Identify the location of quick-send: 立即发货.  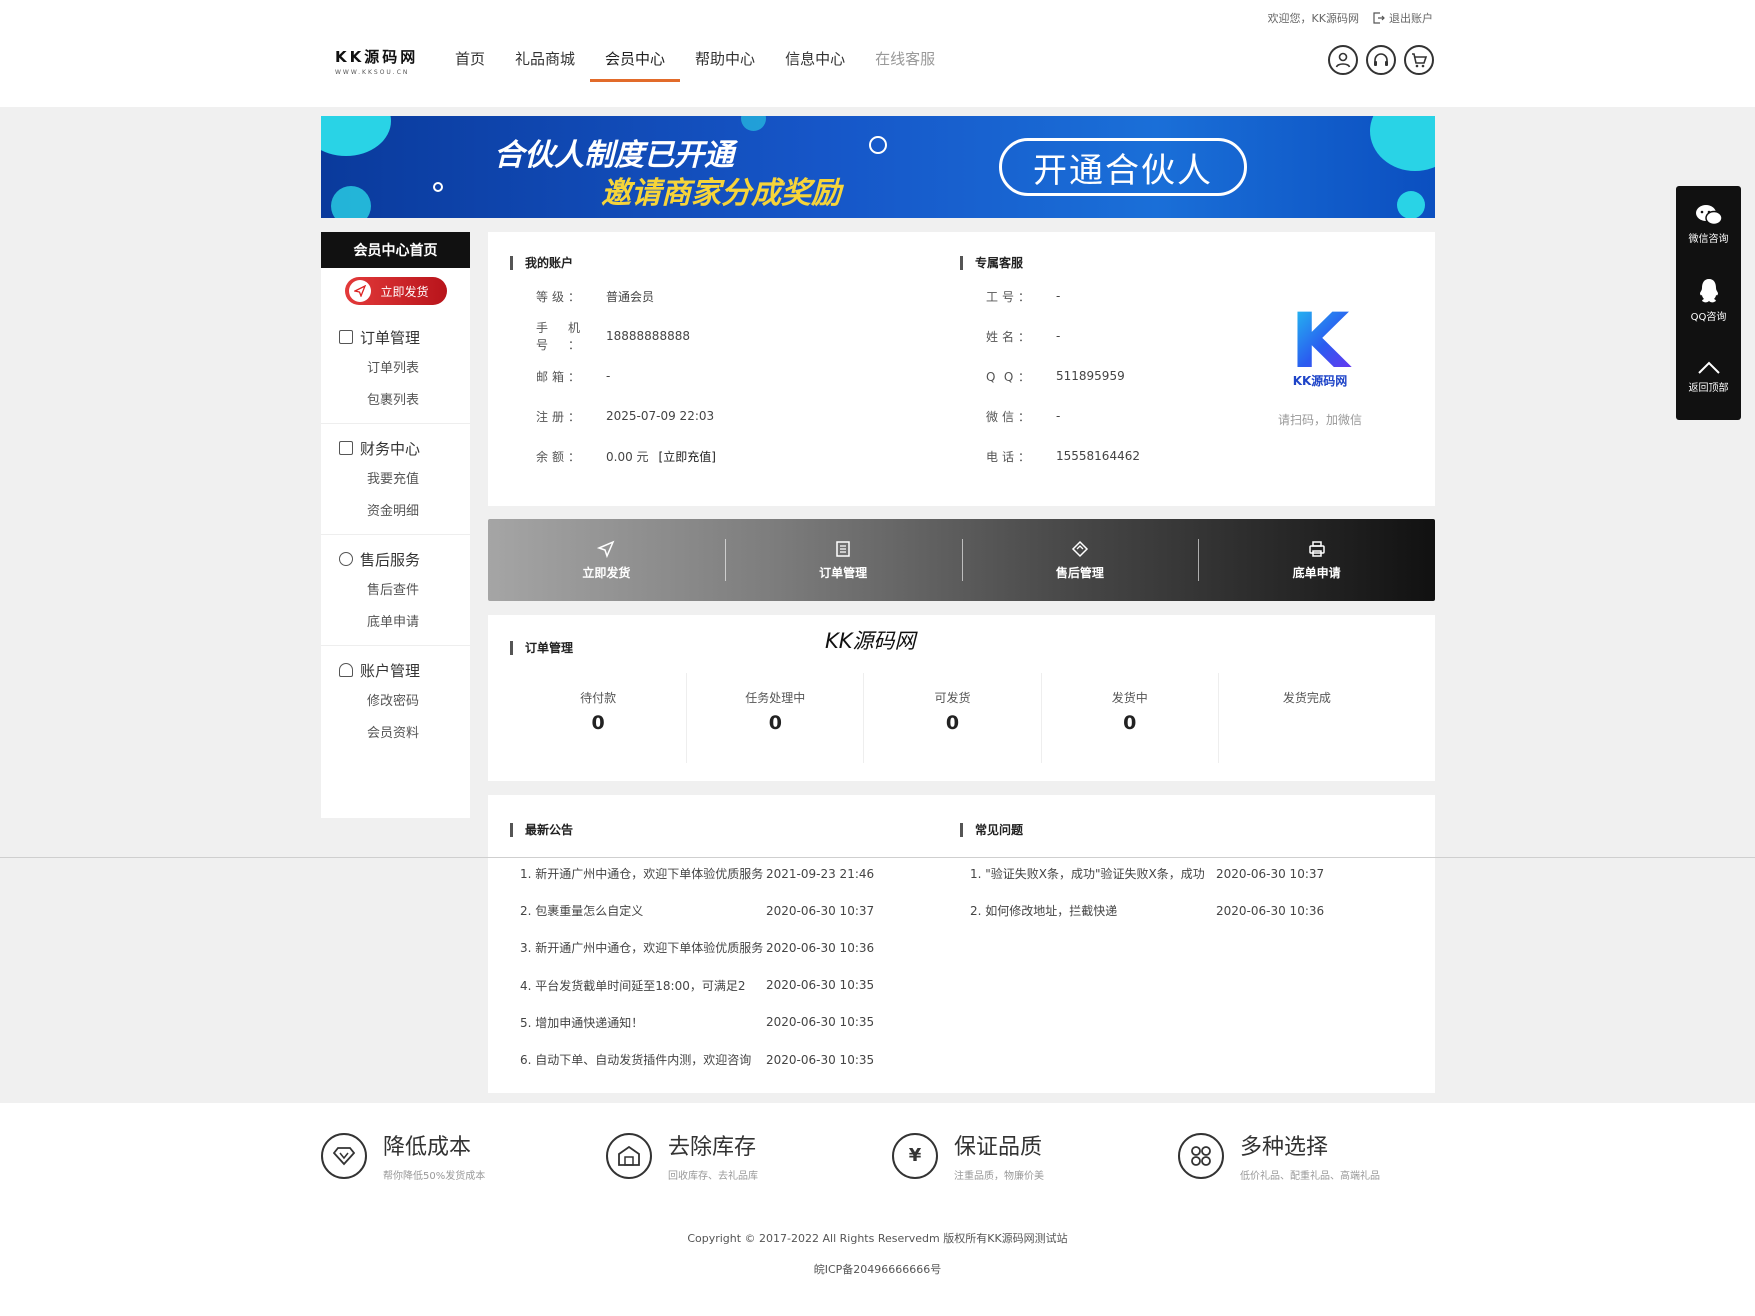
(606, 560).